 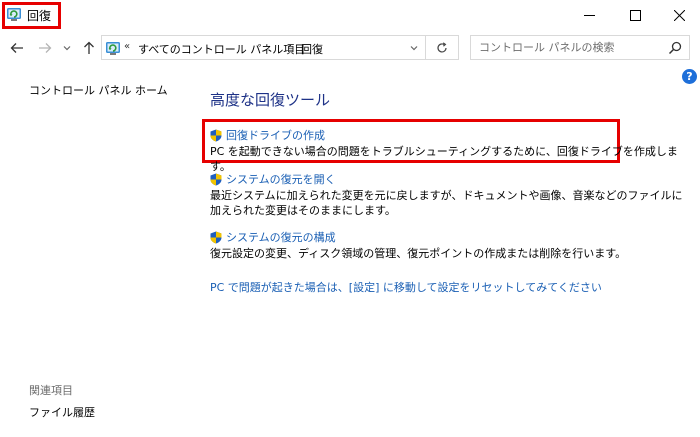 I want to click on related-items-heading: 関連項目, so click(x=51, y=390).